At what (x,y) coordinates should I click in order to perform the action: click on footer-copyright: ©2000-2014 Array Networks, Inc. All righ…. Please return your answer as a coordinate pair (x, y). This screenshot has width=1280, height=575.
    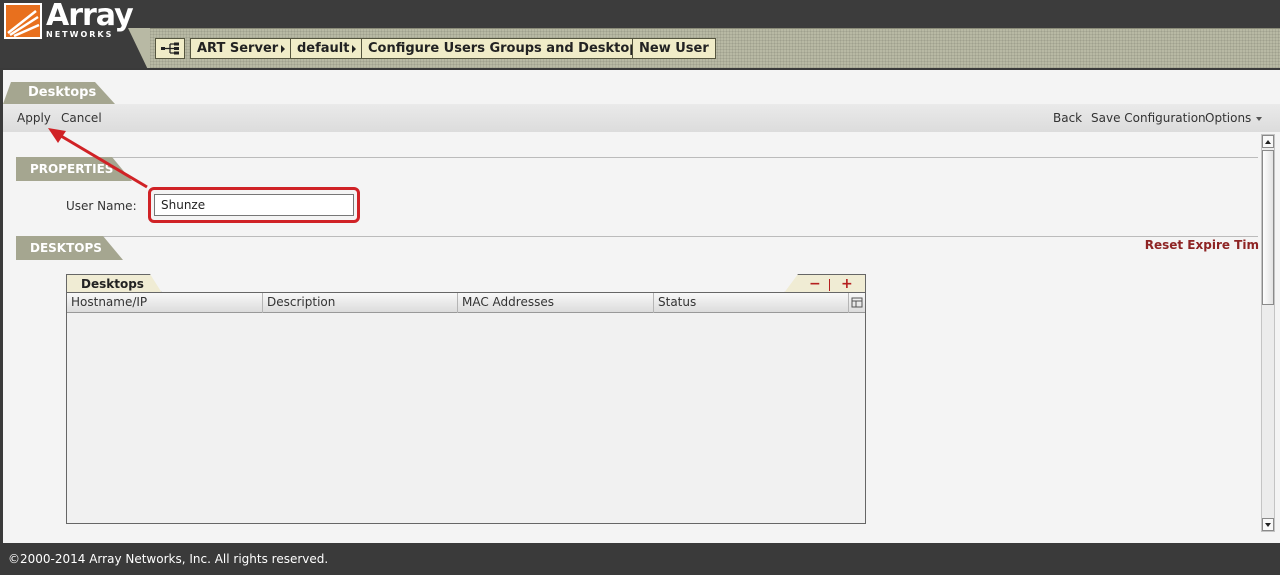
    Looking at the image, I should click on (640, 559).